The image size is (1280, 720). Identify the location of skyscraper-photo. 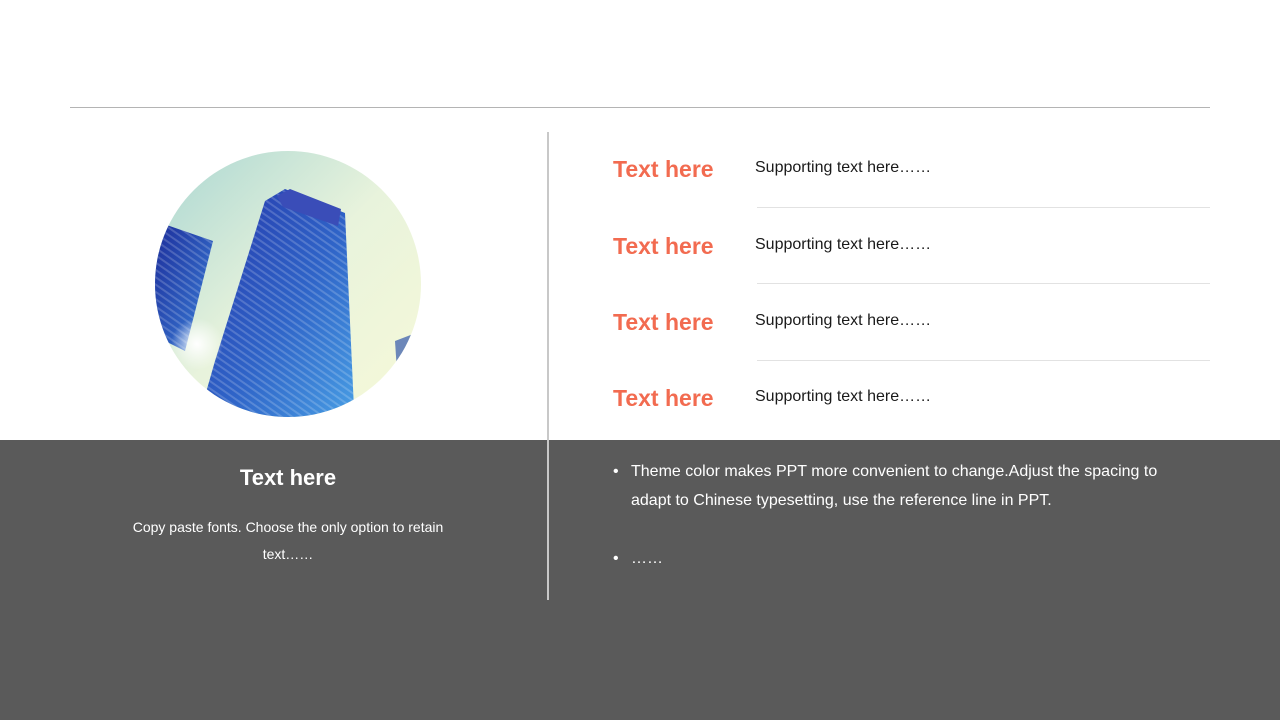
(288, 284).